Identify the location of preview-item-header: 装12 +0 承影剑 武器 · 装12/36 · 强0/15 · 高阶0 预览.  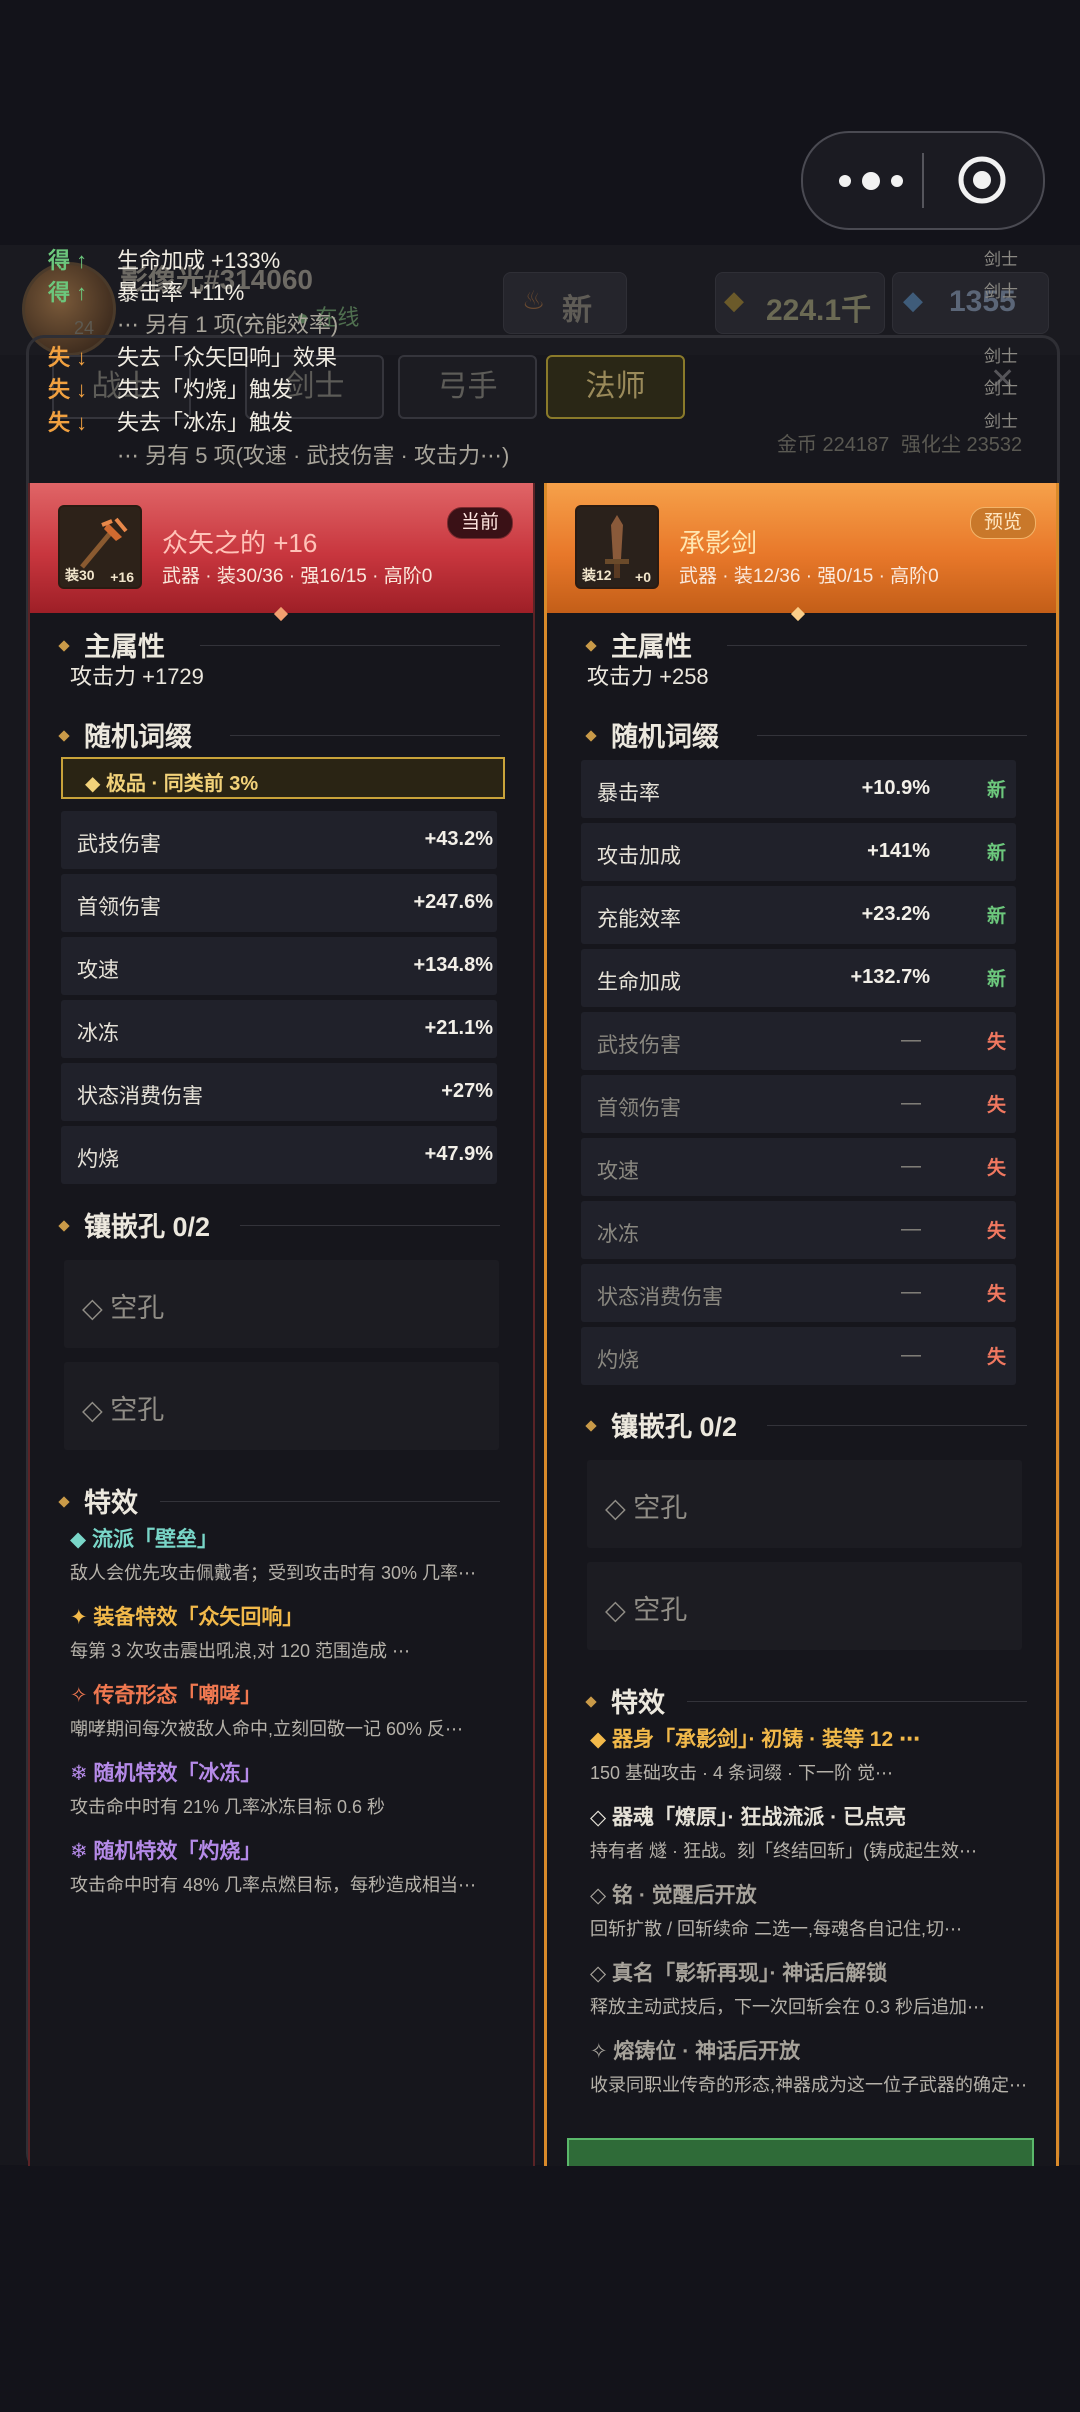
(801, 552).